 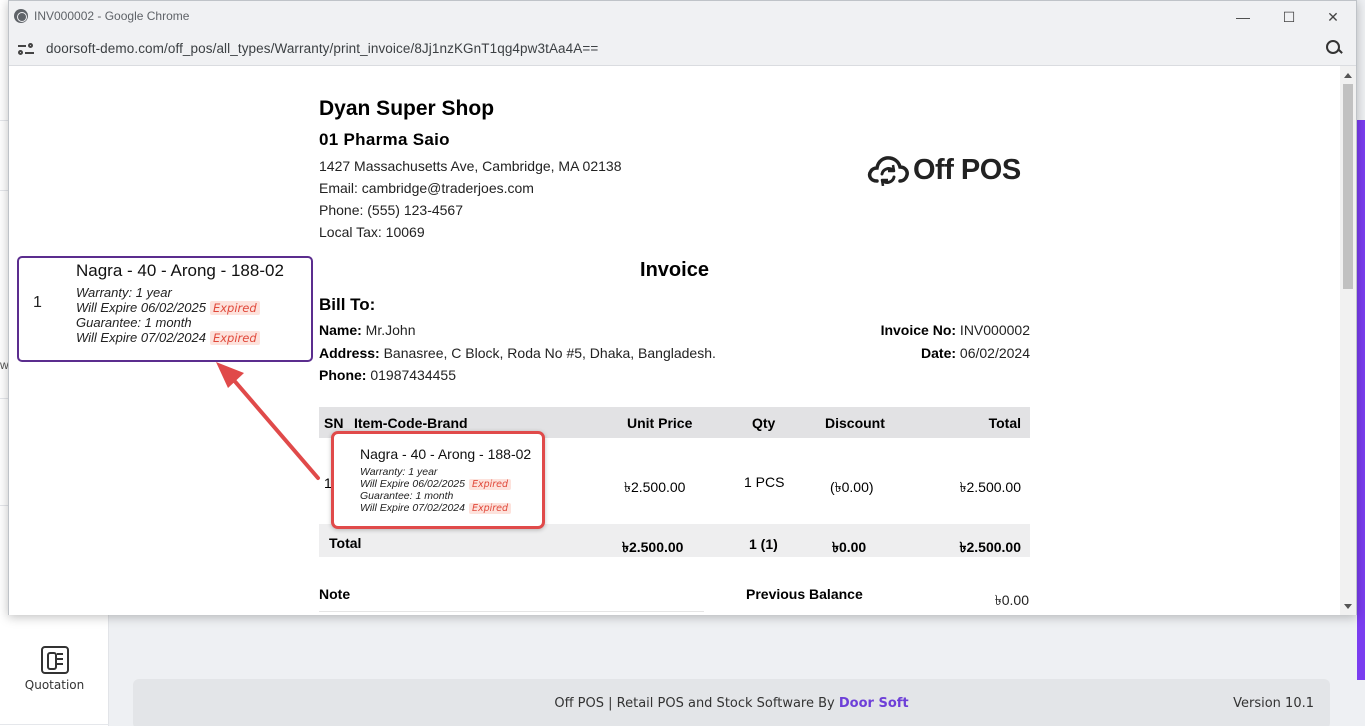 I want to click on item-warranty: Warranty: 1 year, so click(x=399, y=472).